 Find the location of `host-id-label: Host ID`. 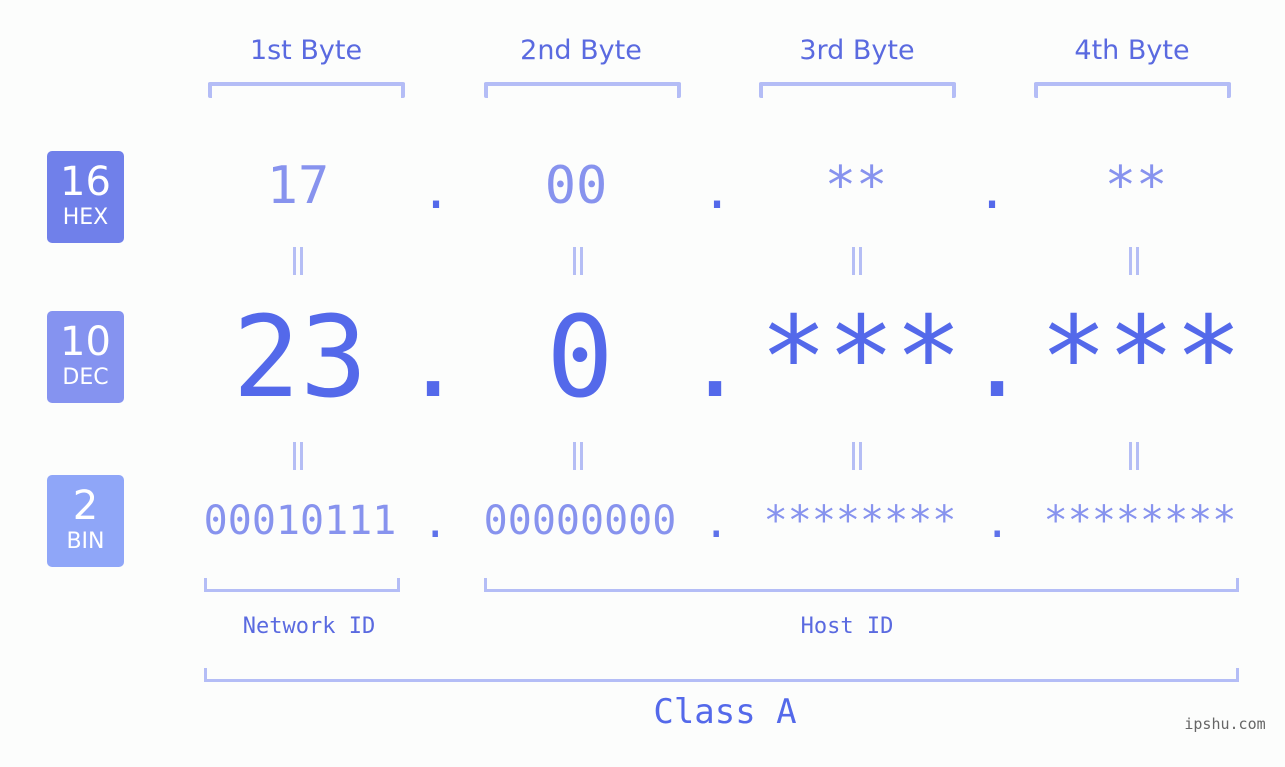

host-id-label: Host ID is located at coordinates (847, 626).